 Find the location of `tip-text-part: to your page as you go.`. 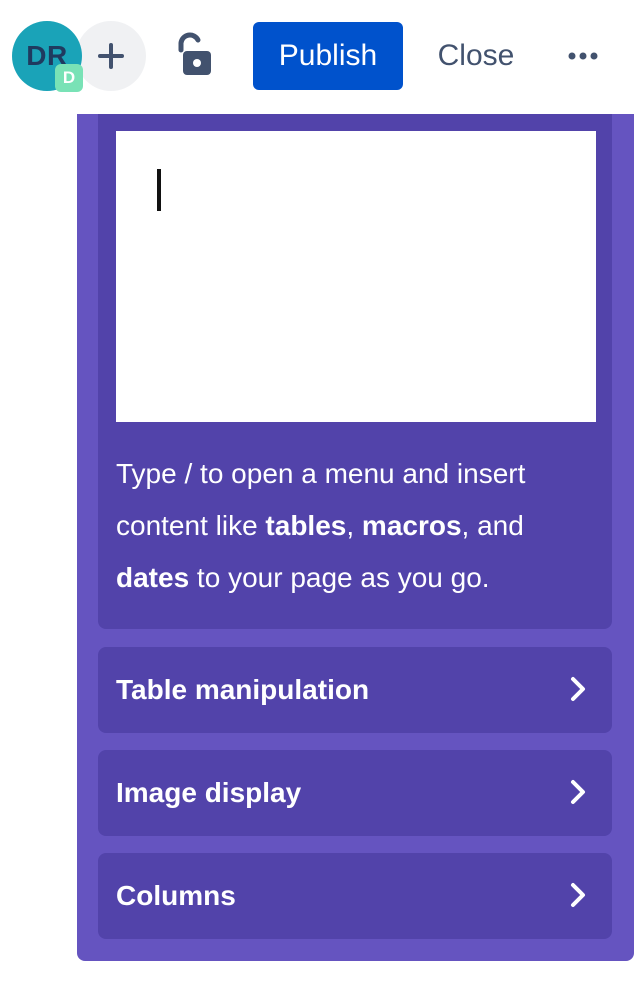

tip-text-part: to your page as you go. is located at coordinates (339, 577).